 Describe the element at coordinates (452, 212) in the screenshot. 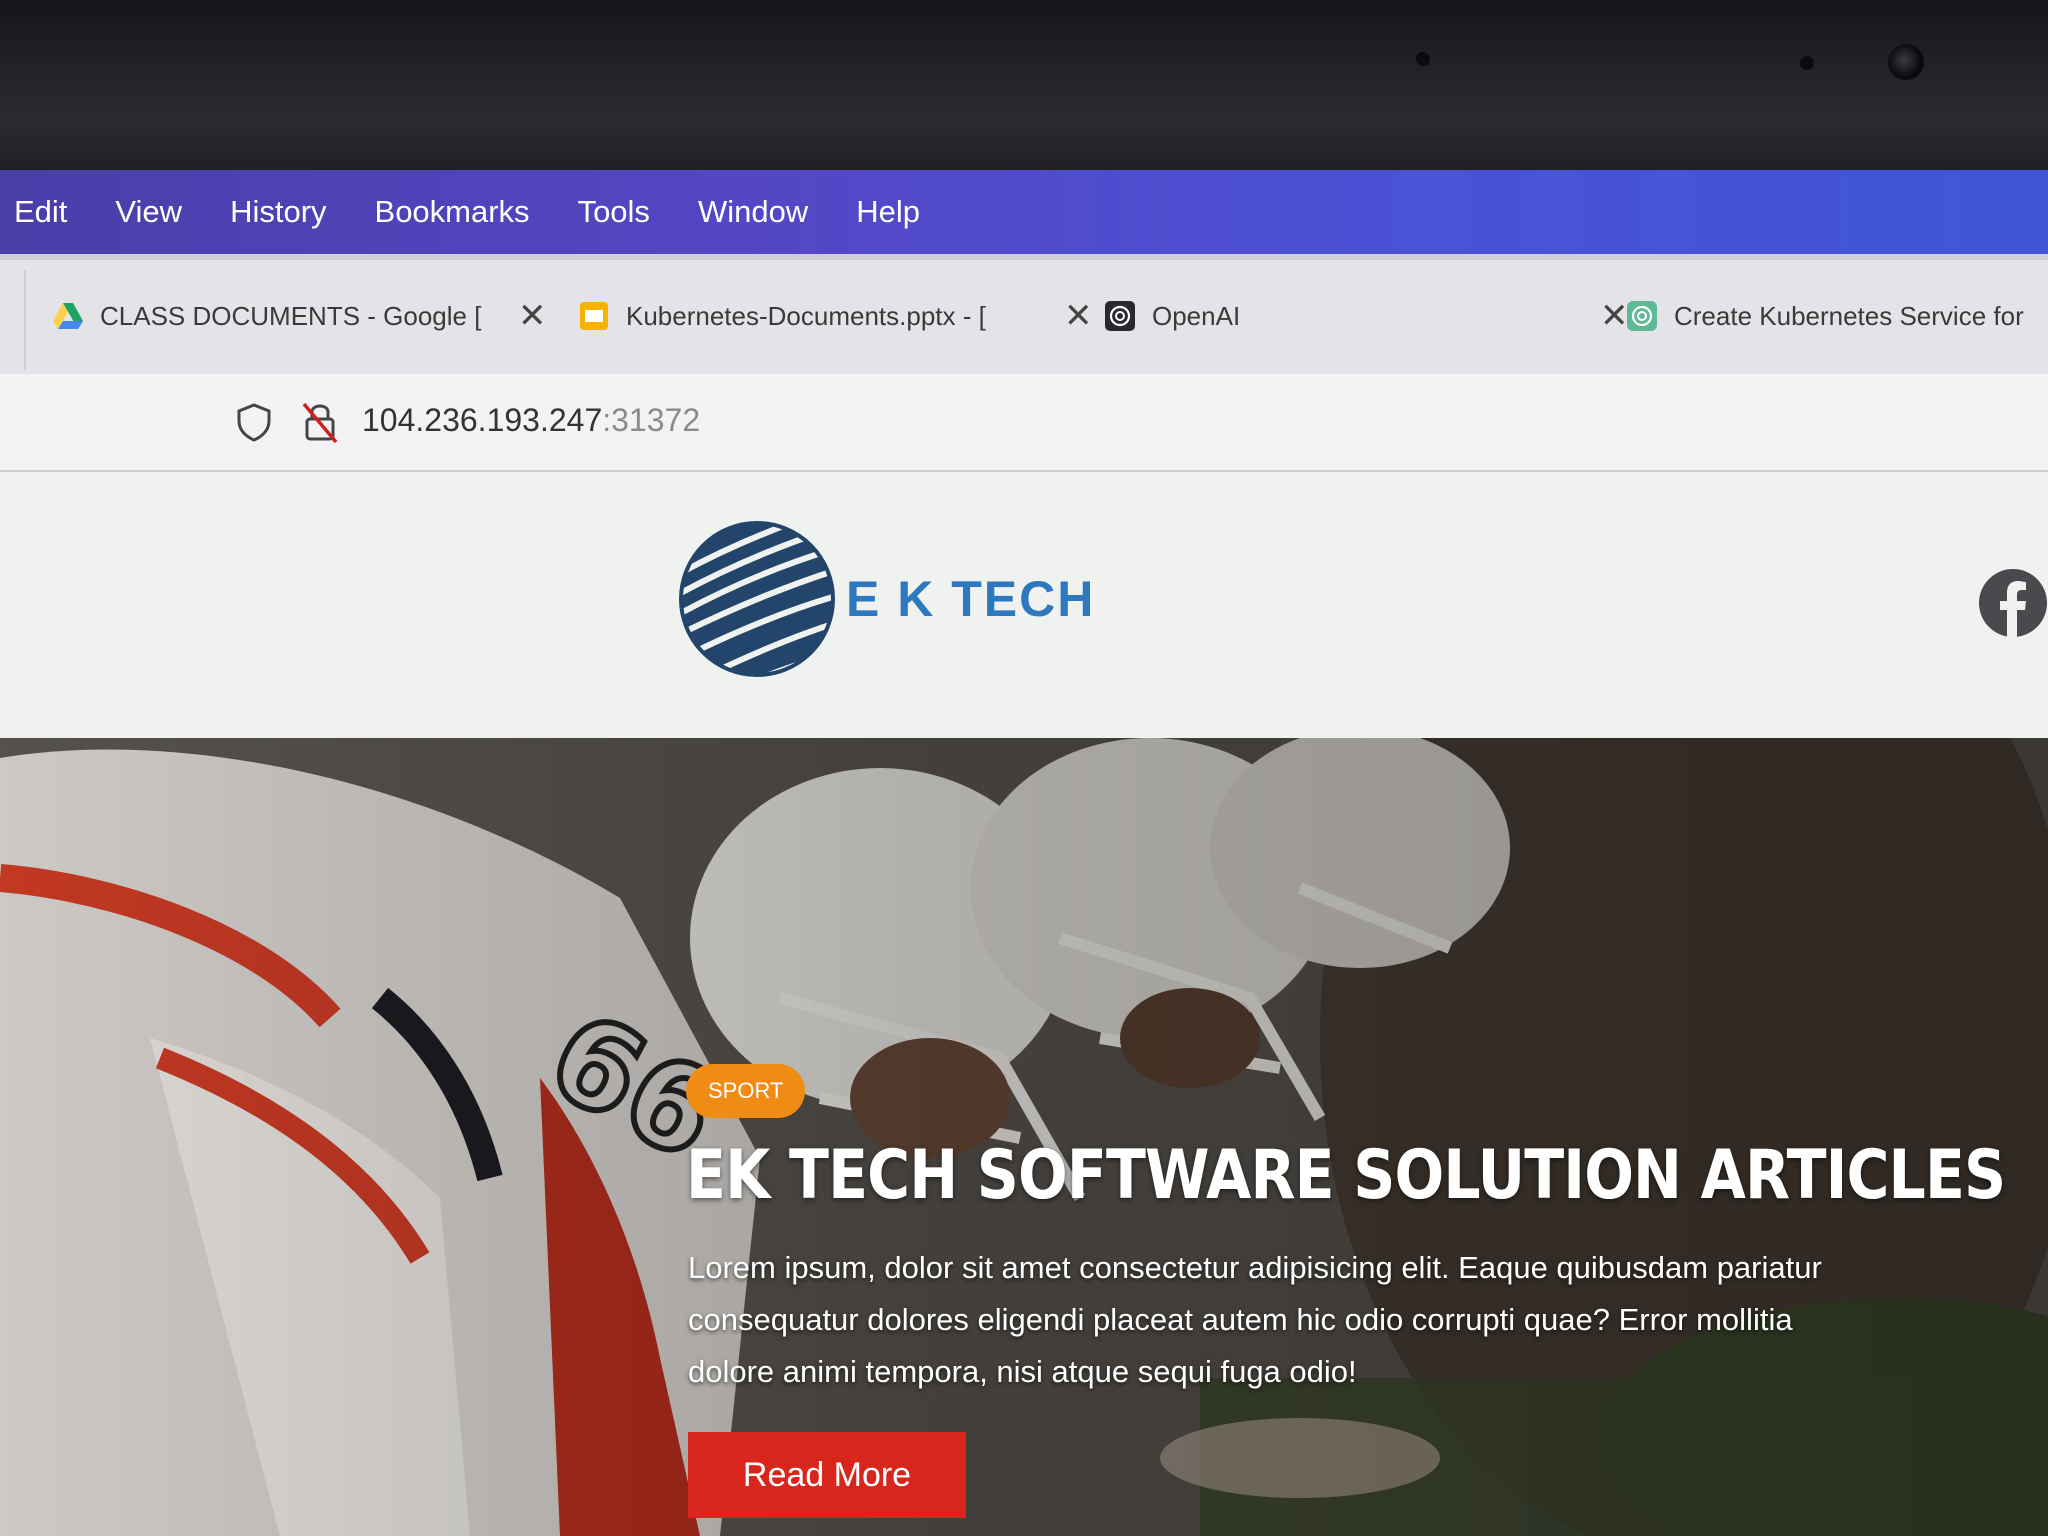

I see `menu-bookmarks: Bookmarks` at that location.